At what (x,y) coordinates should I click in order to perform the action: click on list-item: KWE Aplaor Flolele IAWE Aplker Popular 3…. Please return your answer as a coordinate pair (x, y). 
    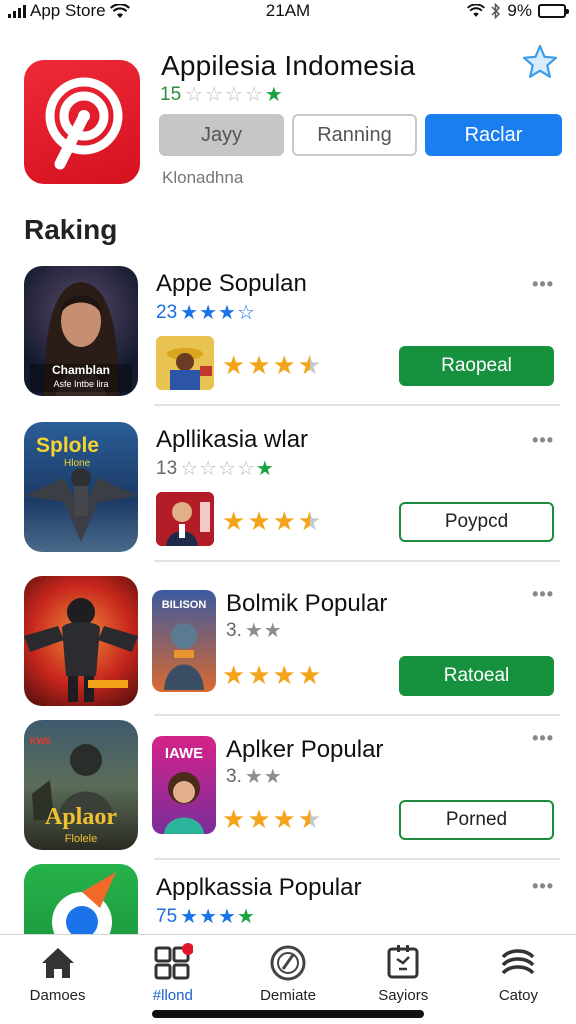
    Looking at the image, I should click on (292, 790).